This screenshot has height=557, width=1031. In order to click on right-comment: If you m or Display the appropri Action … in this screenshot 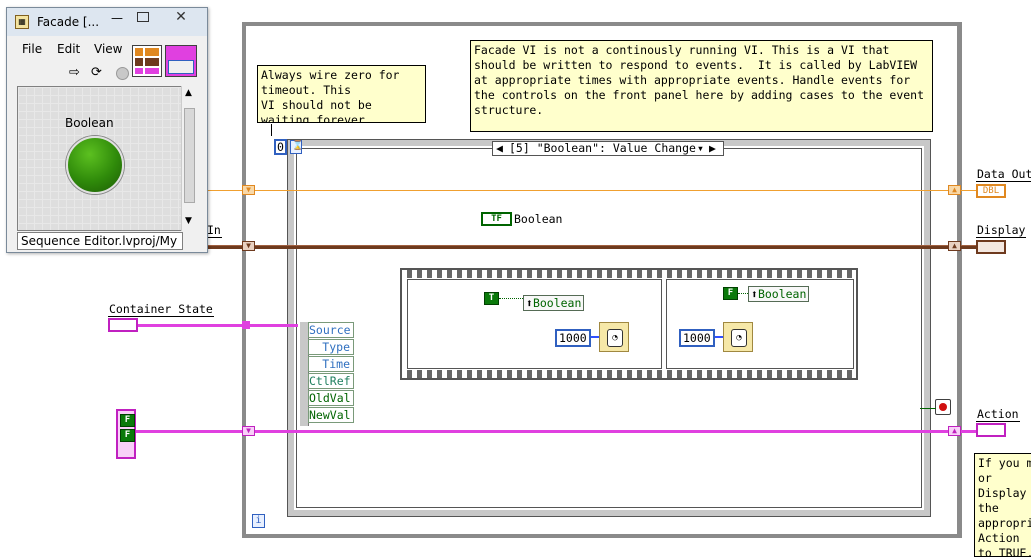, I will do `click(1002, 505)`.